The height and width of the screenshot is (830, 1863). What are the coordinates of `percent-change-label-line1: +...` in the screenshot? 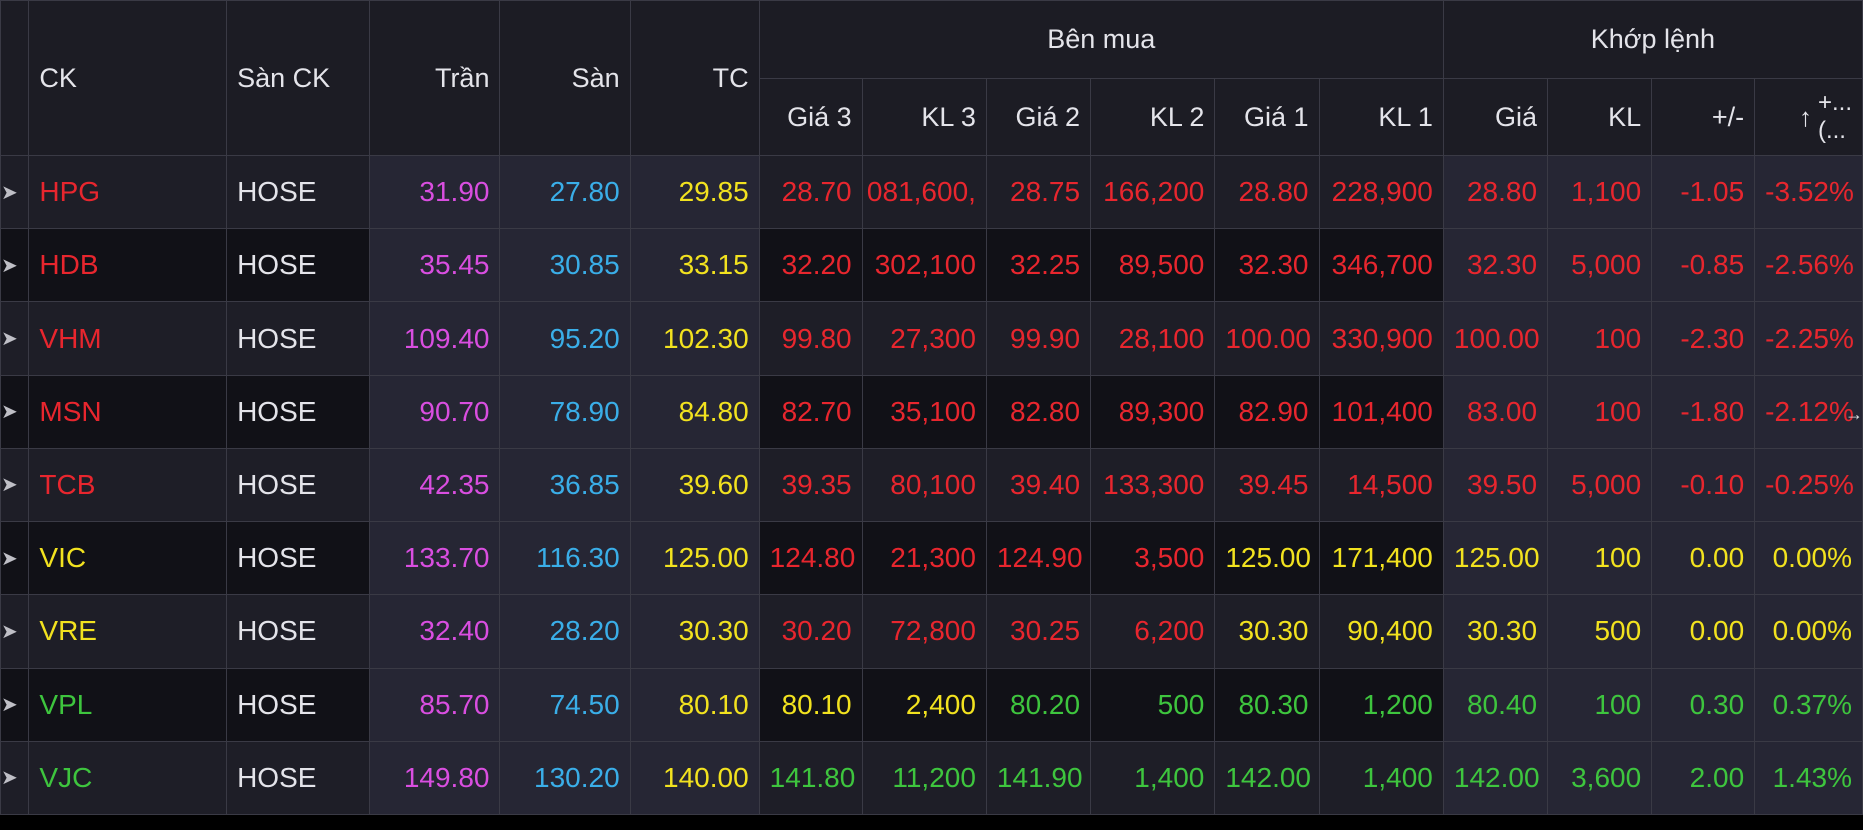 It's located at (1834, 102).